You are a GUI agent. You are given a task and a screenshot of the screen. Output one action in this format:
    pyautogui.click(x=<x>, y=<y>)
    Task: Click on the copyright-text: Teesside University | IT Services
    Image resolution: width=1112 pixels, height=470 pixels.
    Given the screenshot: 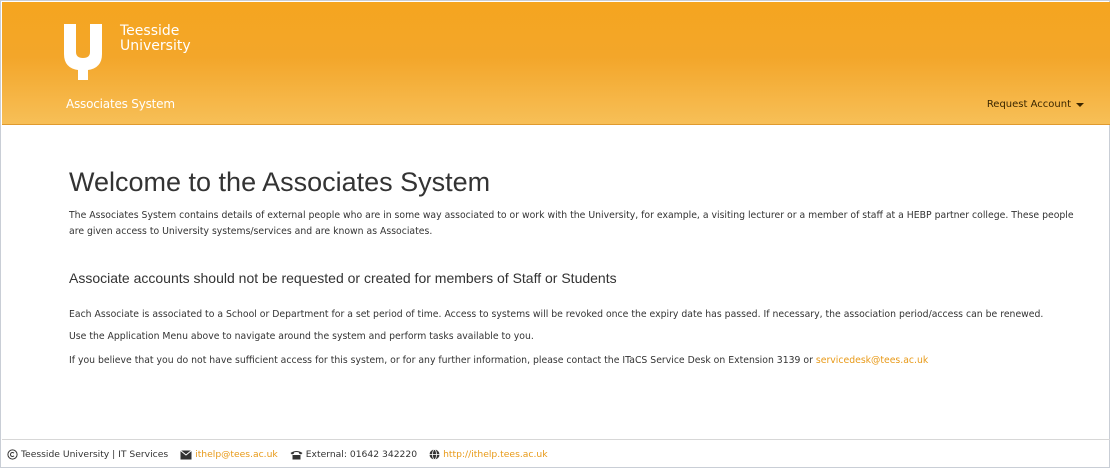 What is the action you would take?
    pyautogui.click(x=95, y=454)
    